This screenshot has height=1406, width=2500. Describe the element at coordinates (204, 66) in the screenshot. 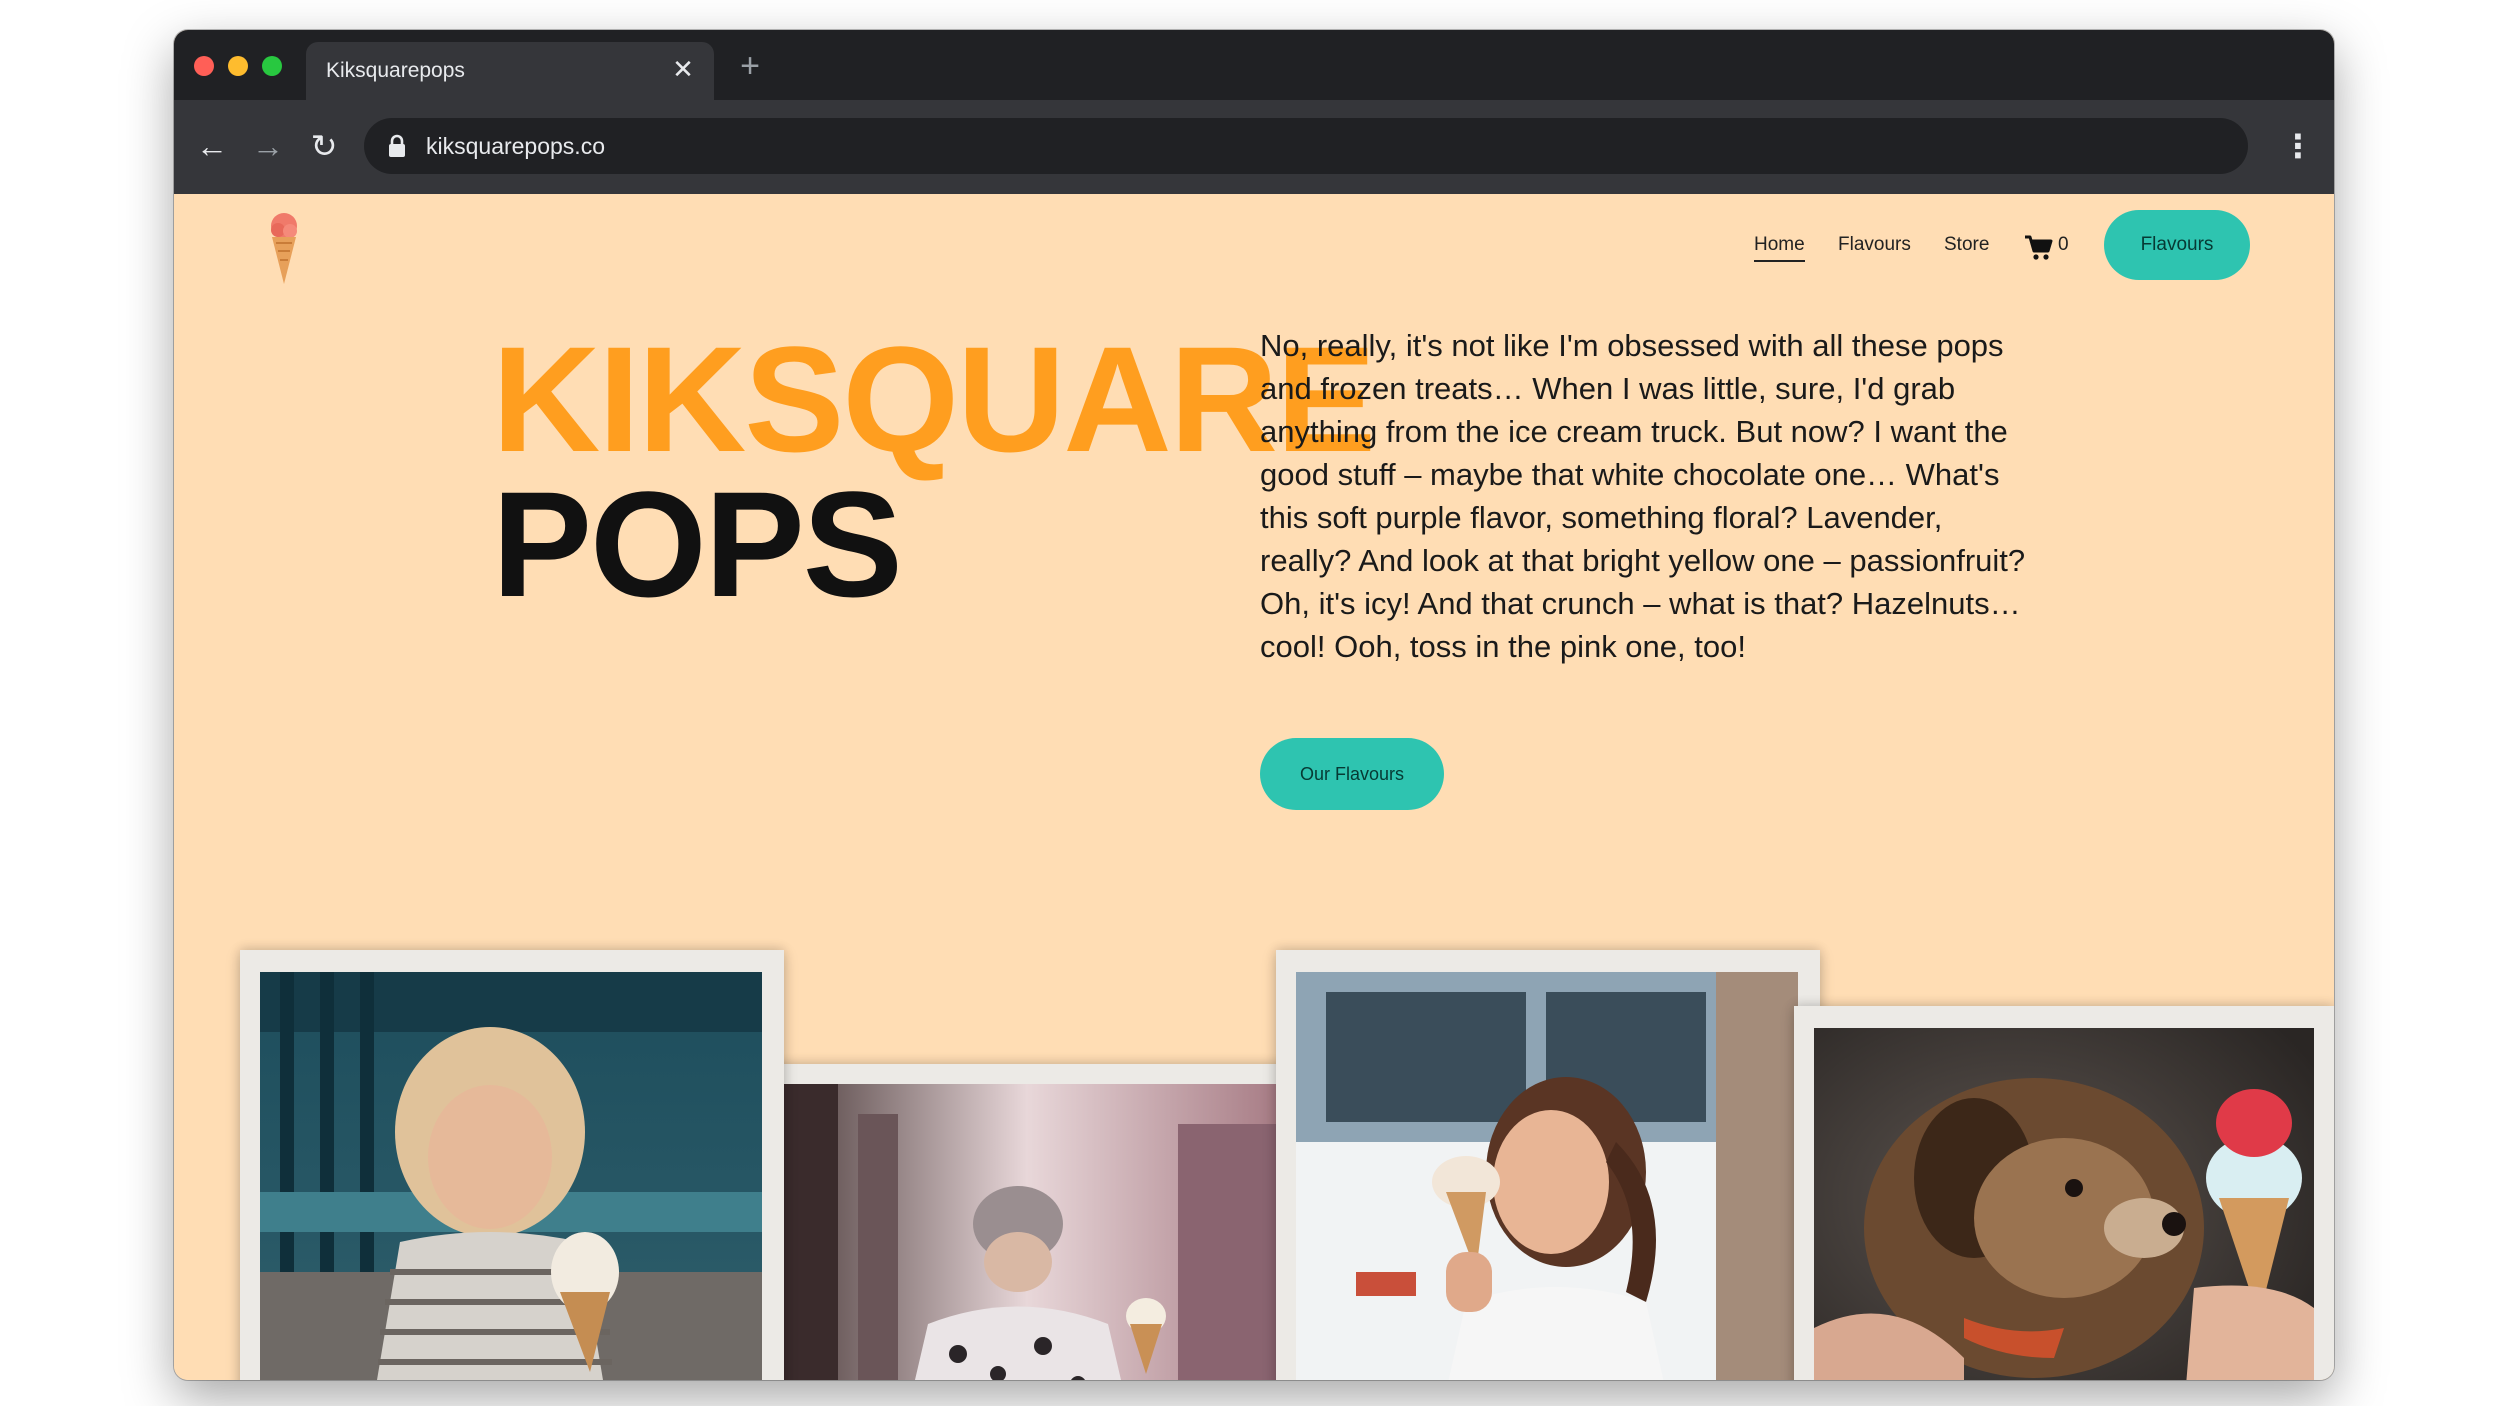

I see `close-window-button` at that location.